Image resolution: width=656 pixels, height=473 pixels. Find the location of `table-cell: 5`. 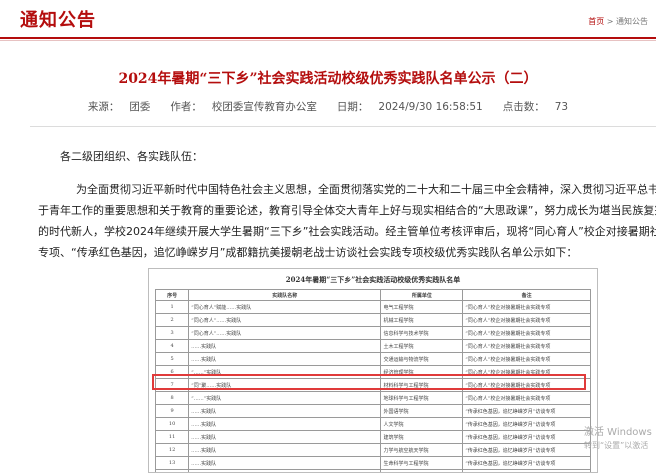

table-cell: 5 is located at coordinates (172, 359).